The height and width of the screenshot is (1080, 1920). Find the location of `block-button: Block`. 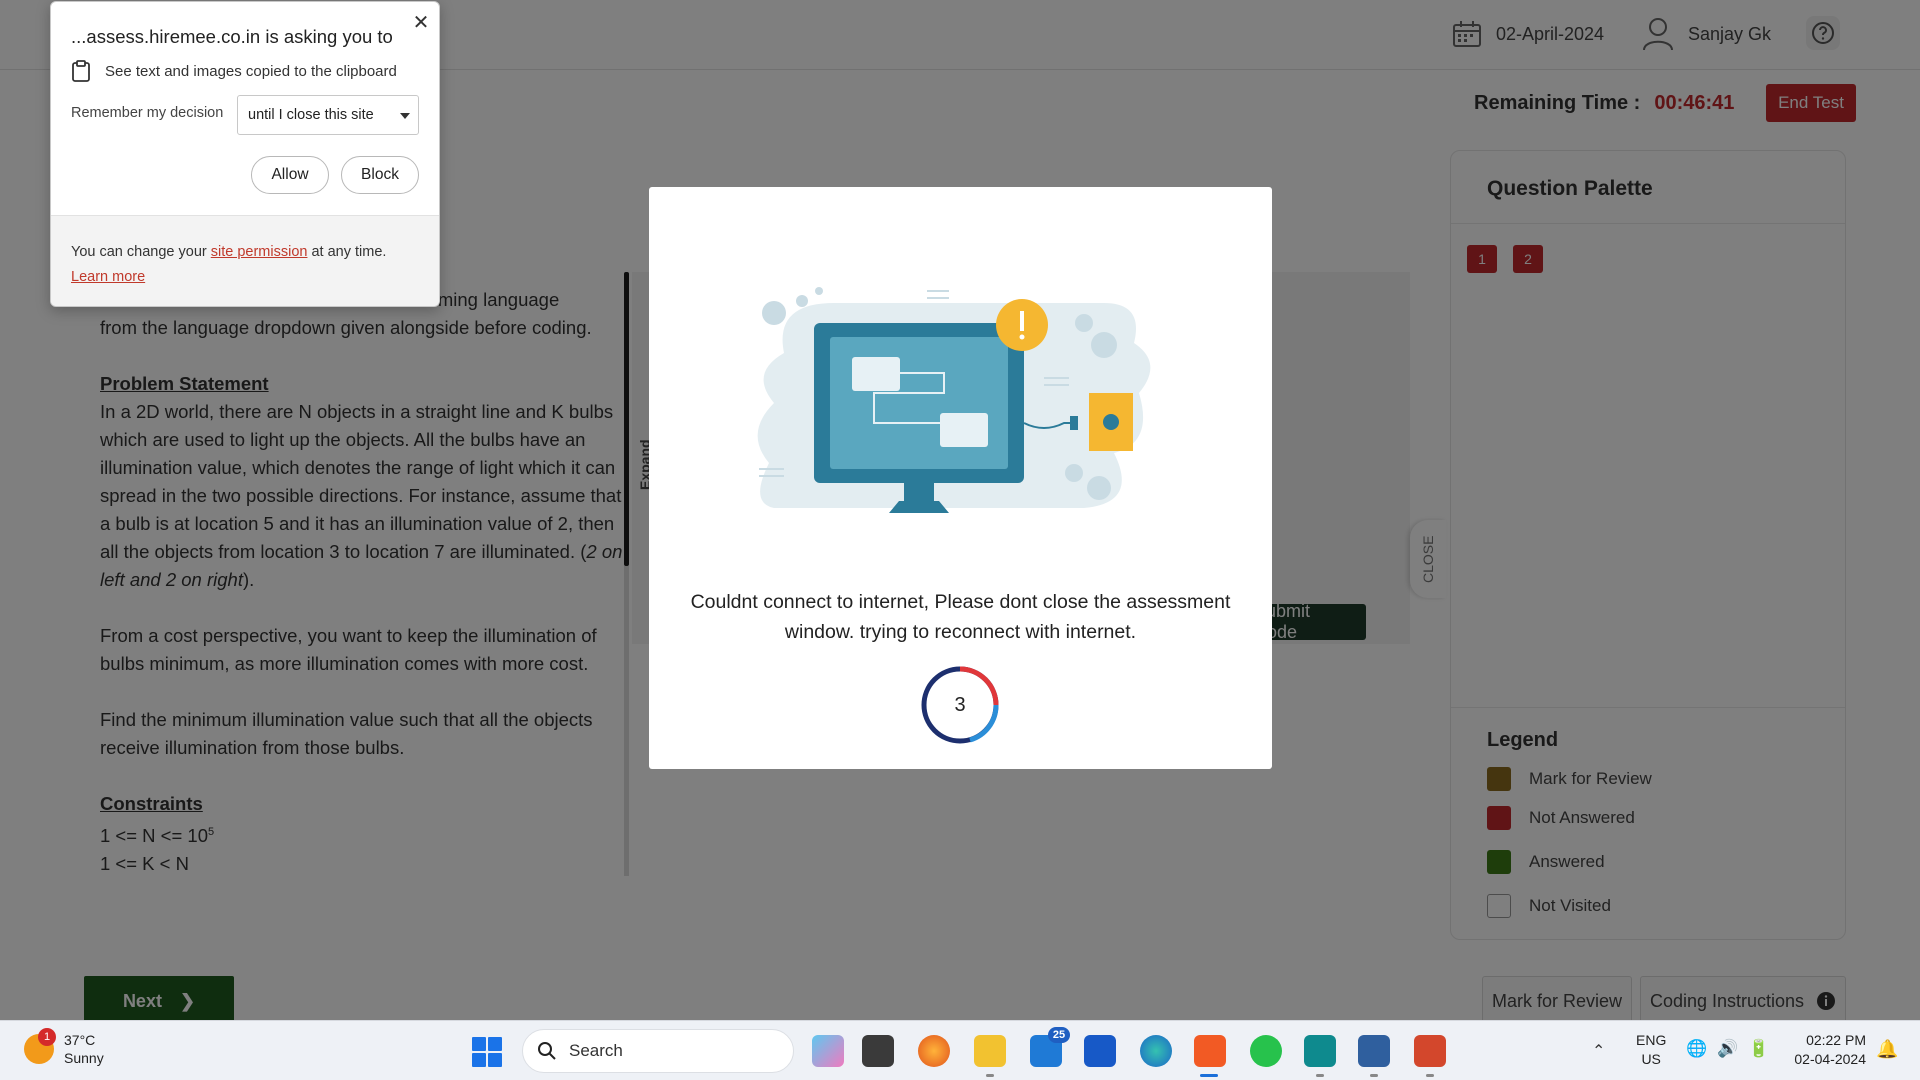

block-button: Block is located at coordinates (380, 175).